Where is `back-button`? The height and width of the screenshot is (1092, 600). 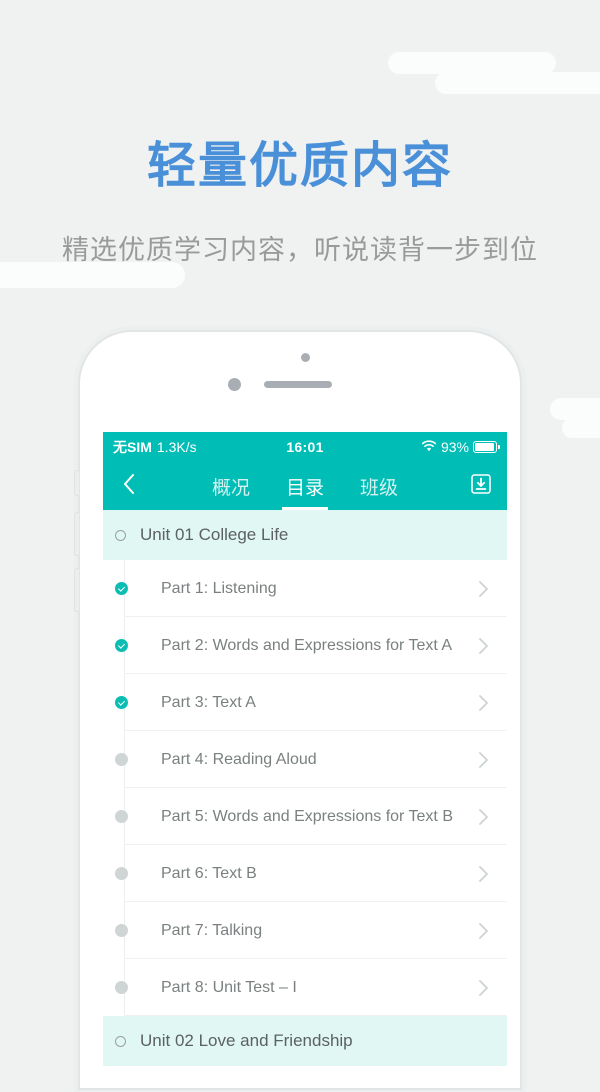 back-button is located at coordinates (129, 486).